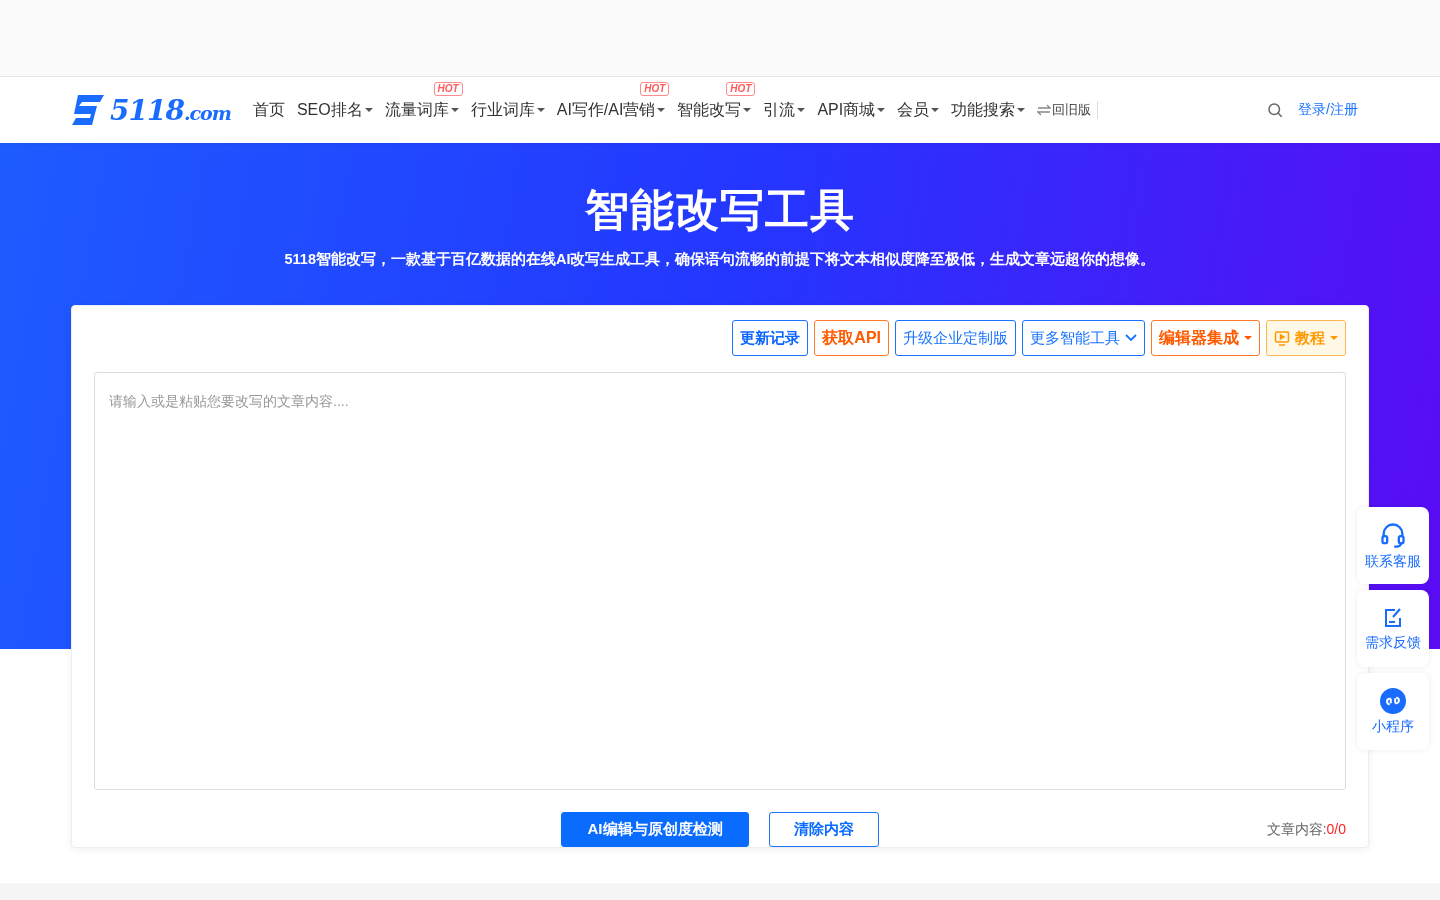 Image resolution: width=1440 pixels, height=900 pixels. Describe the element at coordinates (1068, 110) in the screenshot. I see `old-version-link: 回旧版` at that location.